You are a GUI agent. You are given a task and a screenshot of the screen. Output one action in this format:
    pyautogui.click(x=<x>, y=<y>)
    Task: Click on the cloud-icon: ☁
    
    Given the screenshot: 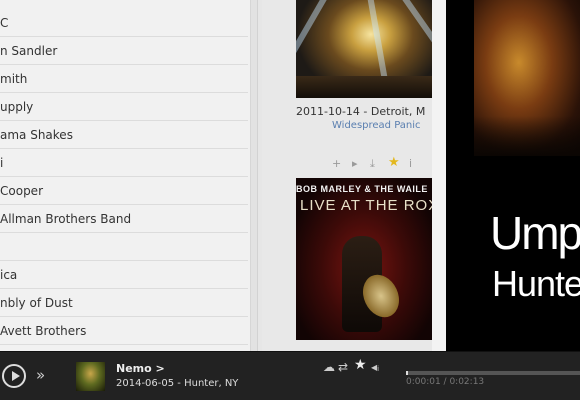 What is the action you would take?
    pyautogui.click(x=329, y=367)
    